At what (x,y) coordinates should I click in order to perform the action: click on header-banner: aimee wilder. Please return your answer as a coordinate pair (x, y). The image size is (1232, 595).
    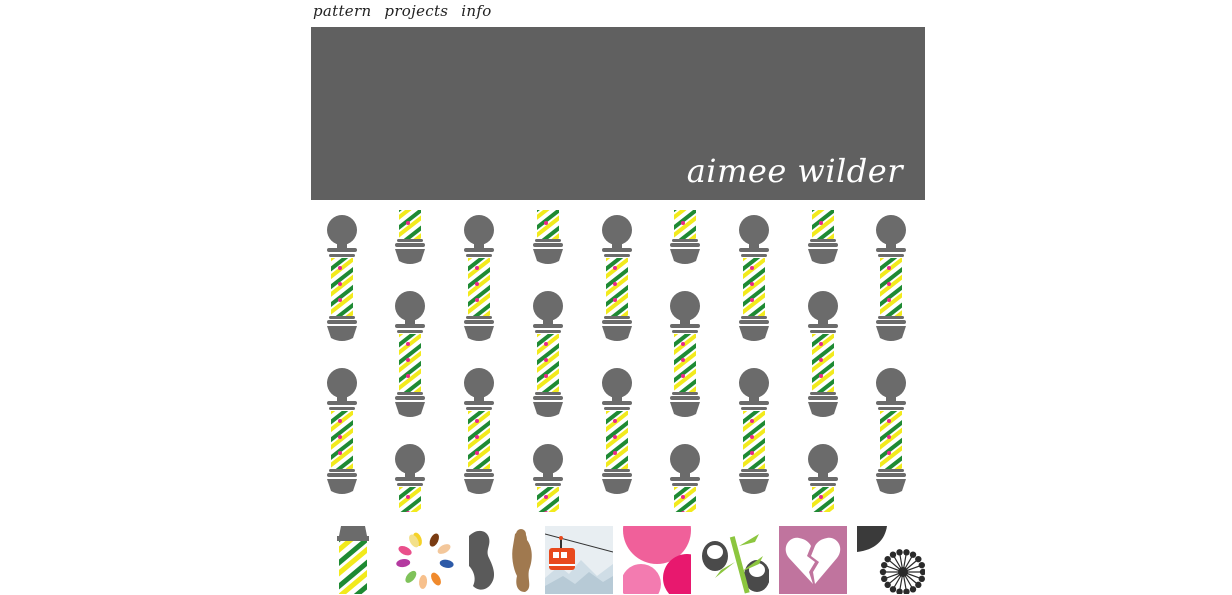
    Looking at the image, I should click on (618, 113).